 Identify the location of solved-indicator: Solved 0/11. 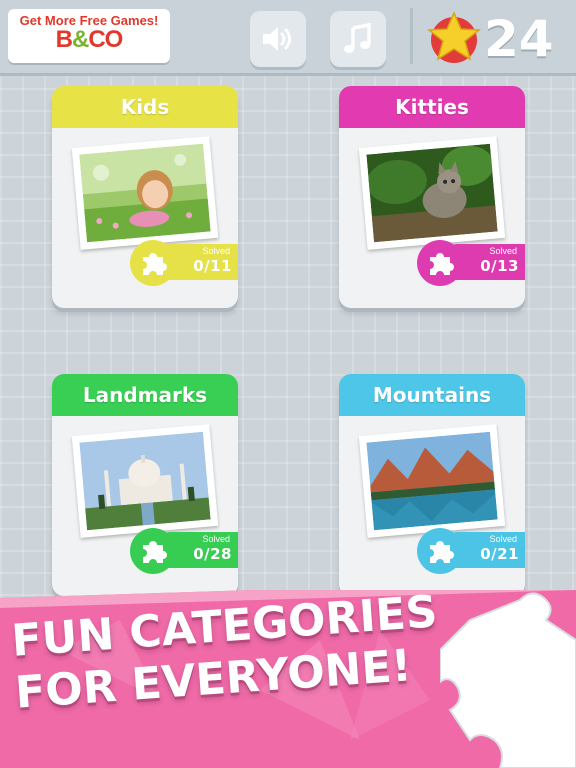
(184, 263).